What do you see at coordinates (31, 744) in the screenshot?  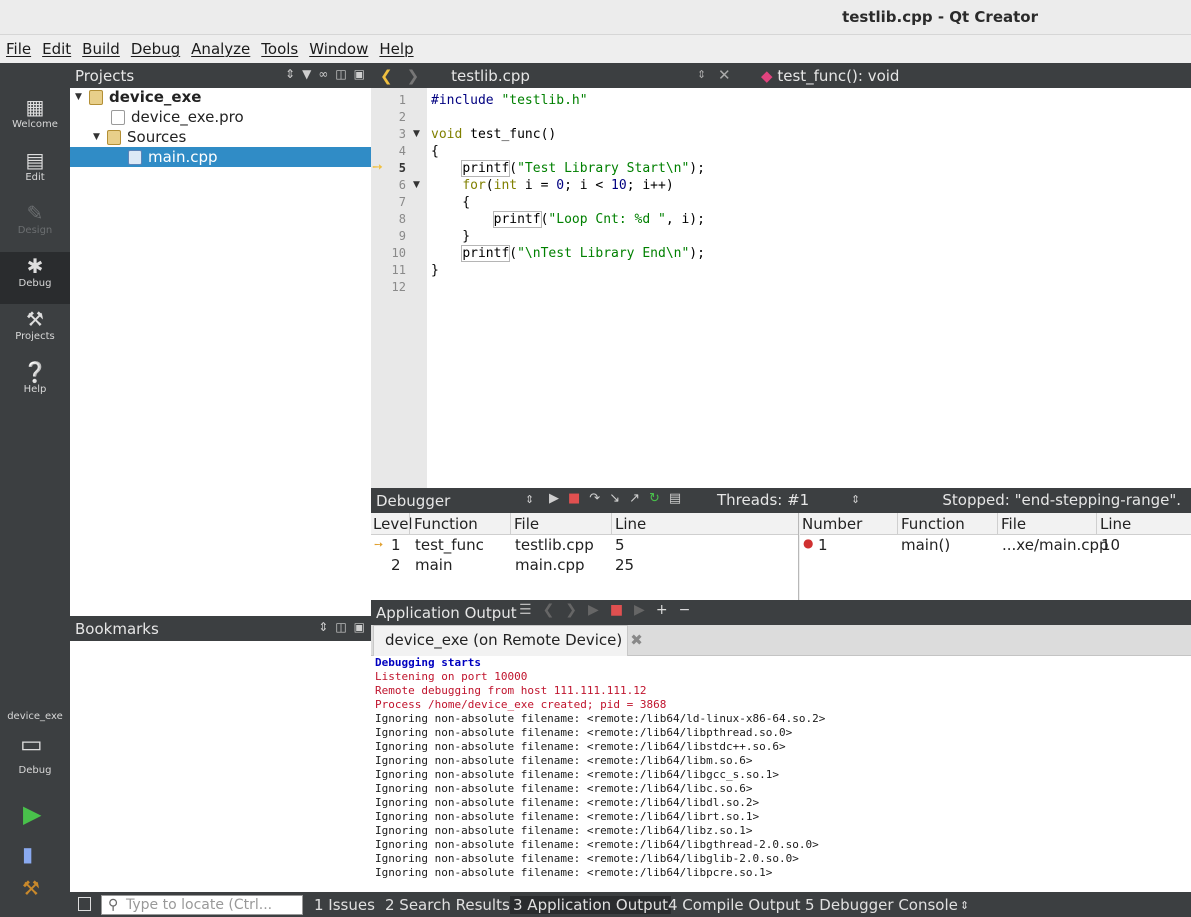 I see `monitor-icon: ▭` at bounding box center [31, 744].